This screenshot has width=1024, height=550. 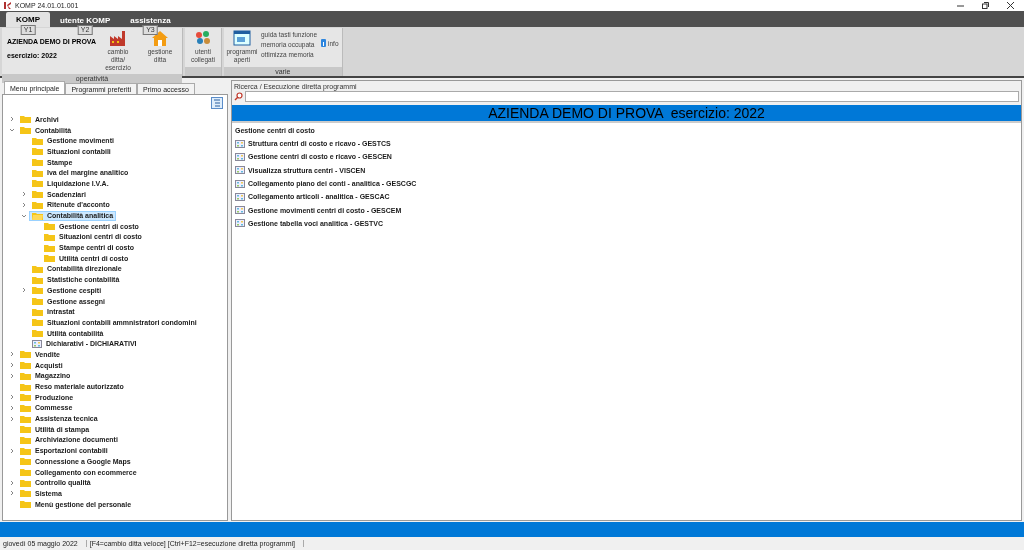 I want to click on ribbon-tab: assistenza, so click(x=150, y=20).